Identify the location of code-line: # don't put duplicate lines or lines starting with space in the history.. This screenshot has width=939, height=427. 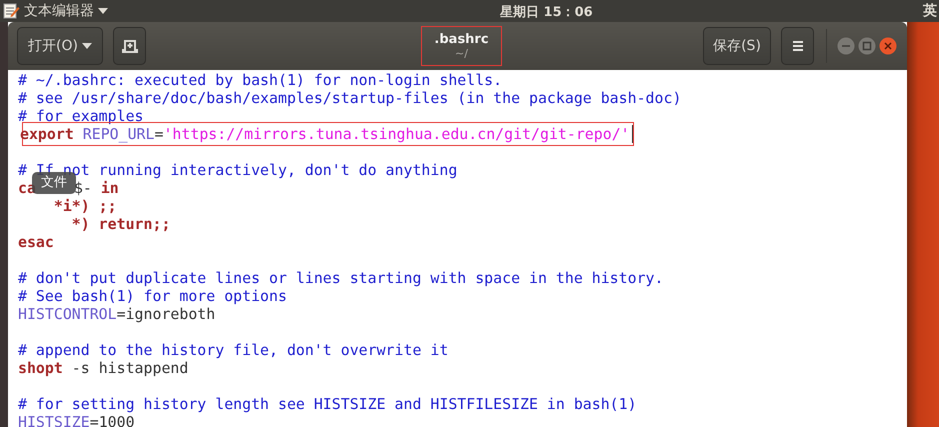
(341, 278).